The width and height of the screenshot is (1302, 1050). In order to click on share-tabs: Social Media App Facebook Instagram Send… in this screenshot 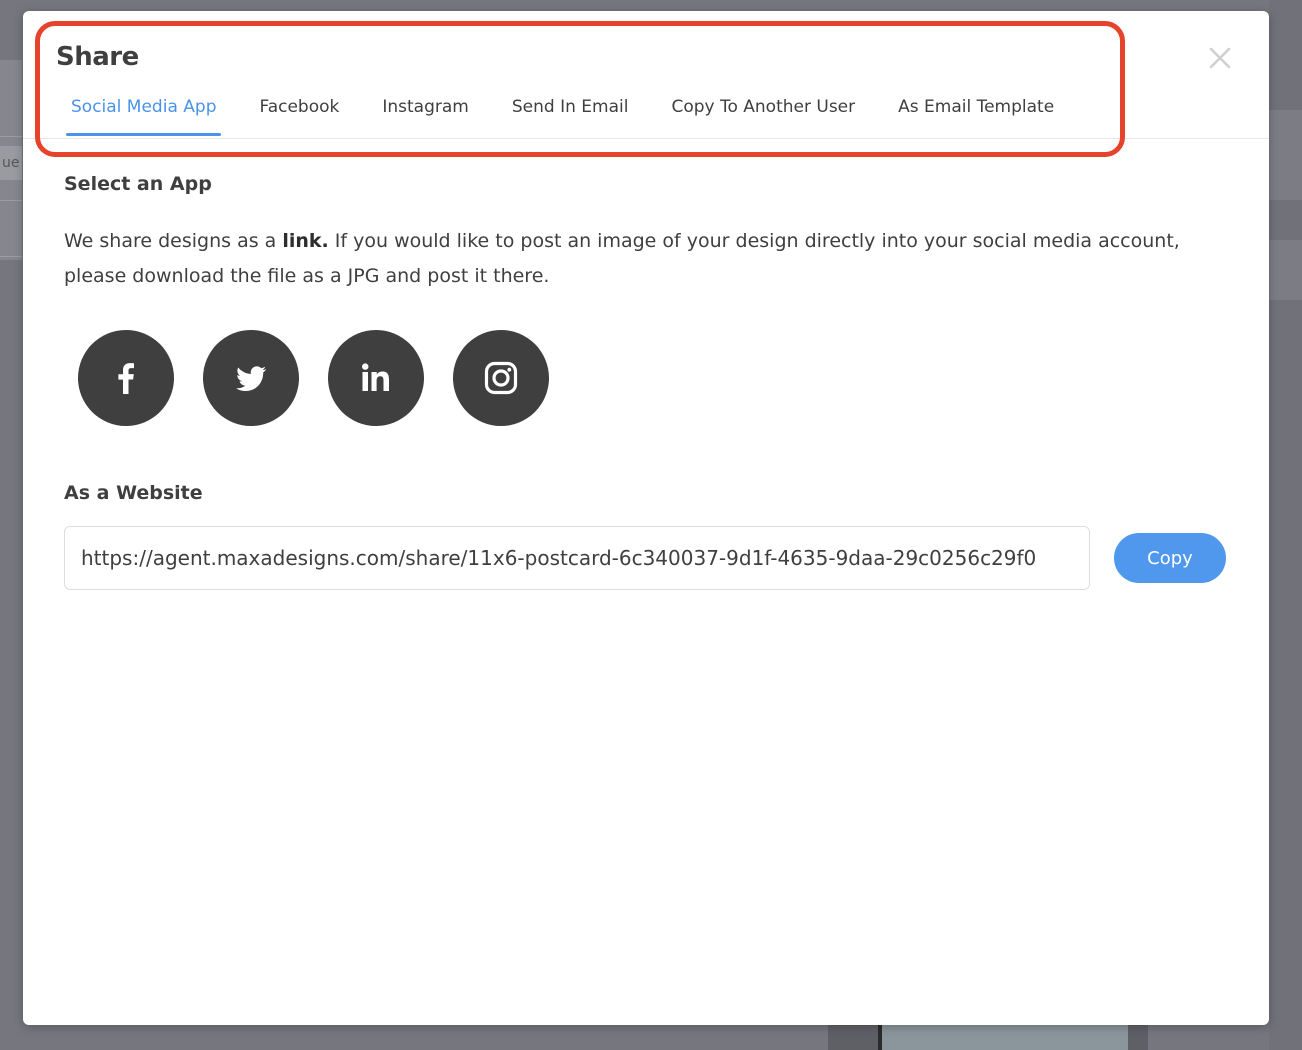, I will do `click(579, 117)`.